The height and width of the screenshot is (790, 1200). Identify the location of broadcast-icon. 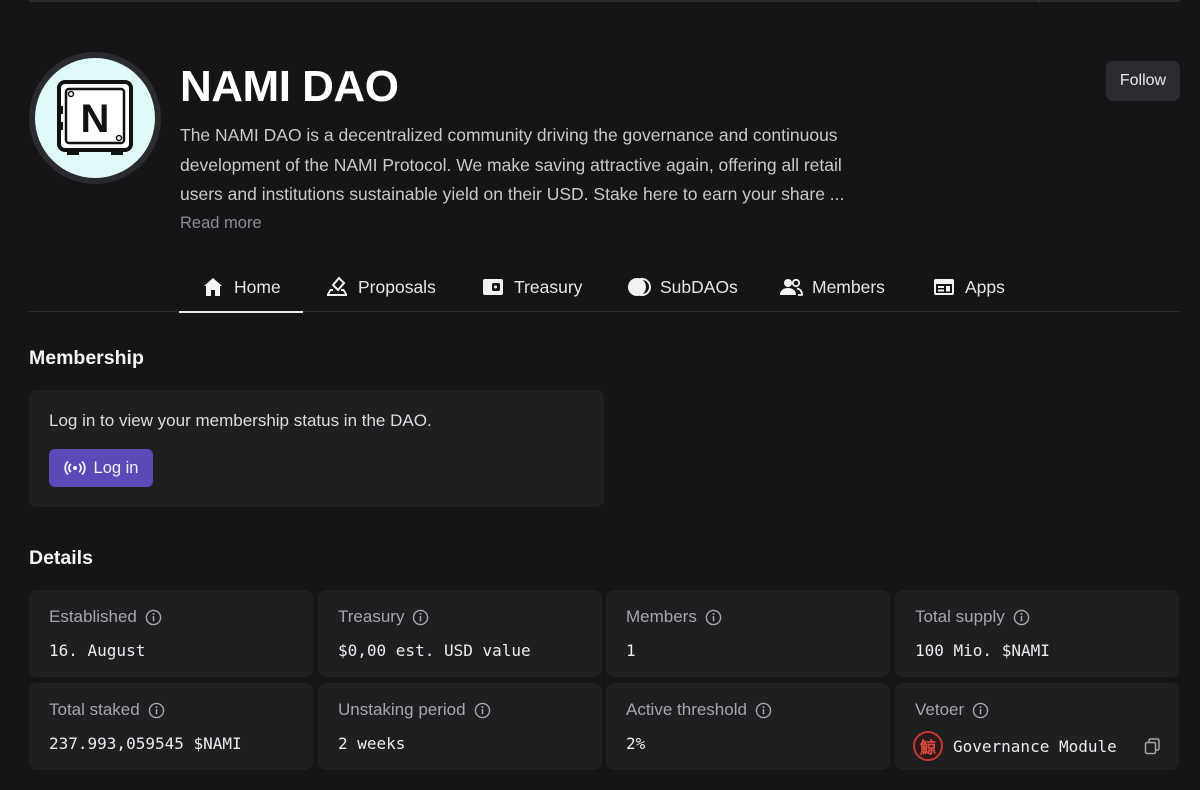
(74, 468).